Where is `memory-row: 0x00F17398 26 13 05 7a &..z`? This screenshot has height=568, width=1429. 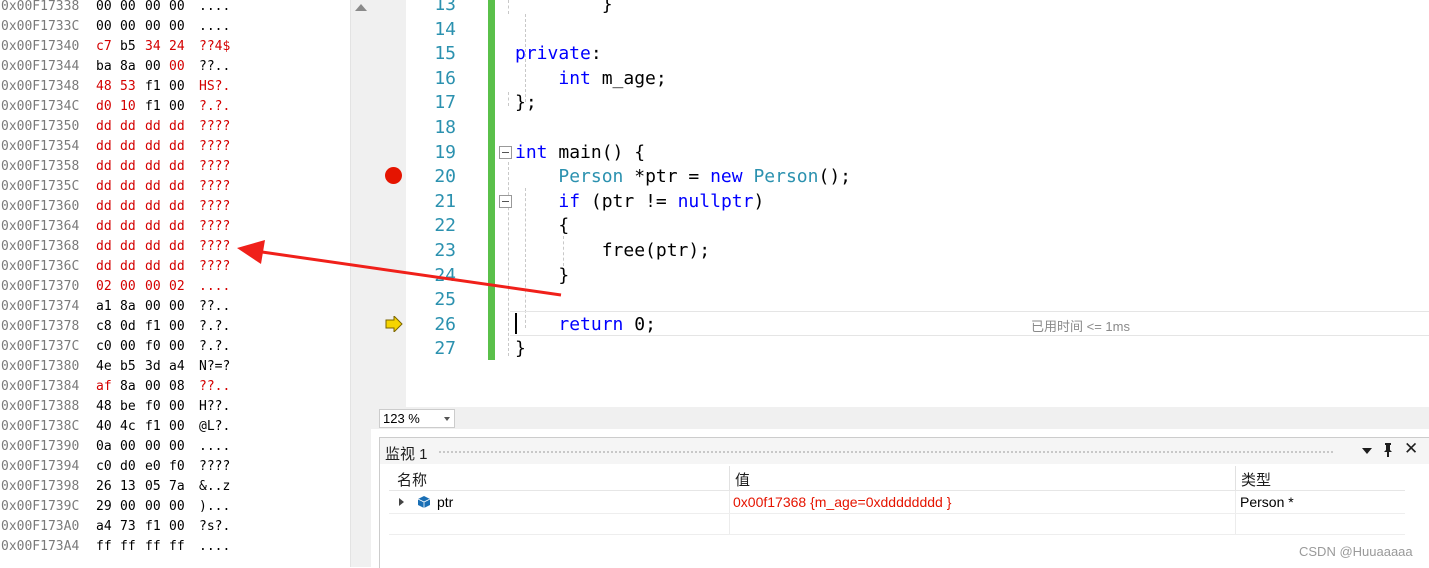 memory-row: 0x00F17398 26 13 05 7a &..z is located at coordinates (175, 487).